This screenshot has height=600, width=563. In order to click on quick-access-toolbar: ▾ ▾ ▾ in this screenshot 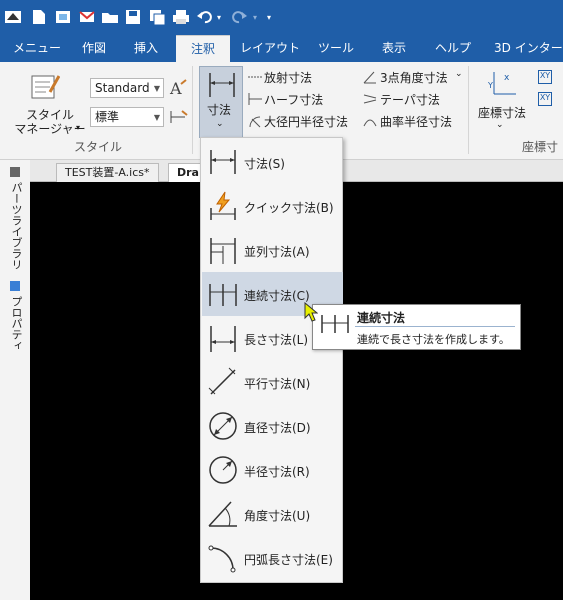, I will do `click(281, 17)`.